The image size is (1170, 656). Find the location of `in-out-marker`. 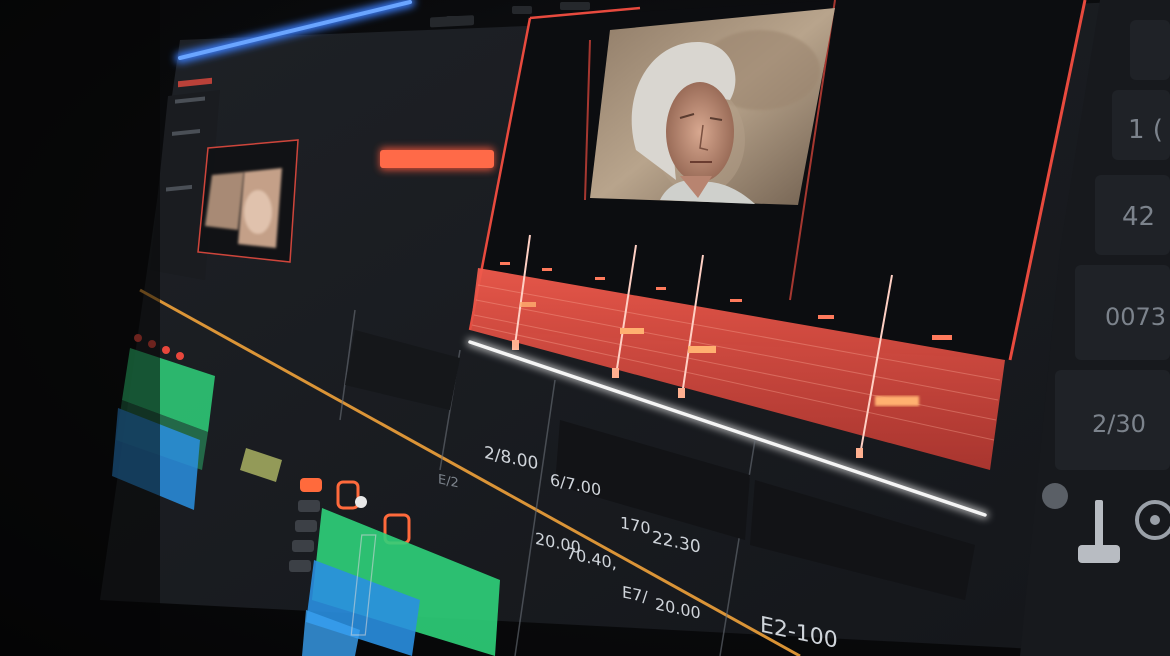

in-out-marker is located at coordinates (437, 159).